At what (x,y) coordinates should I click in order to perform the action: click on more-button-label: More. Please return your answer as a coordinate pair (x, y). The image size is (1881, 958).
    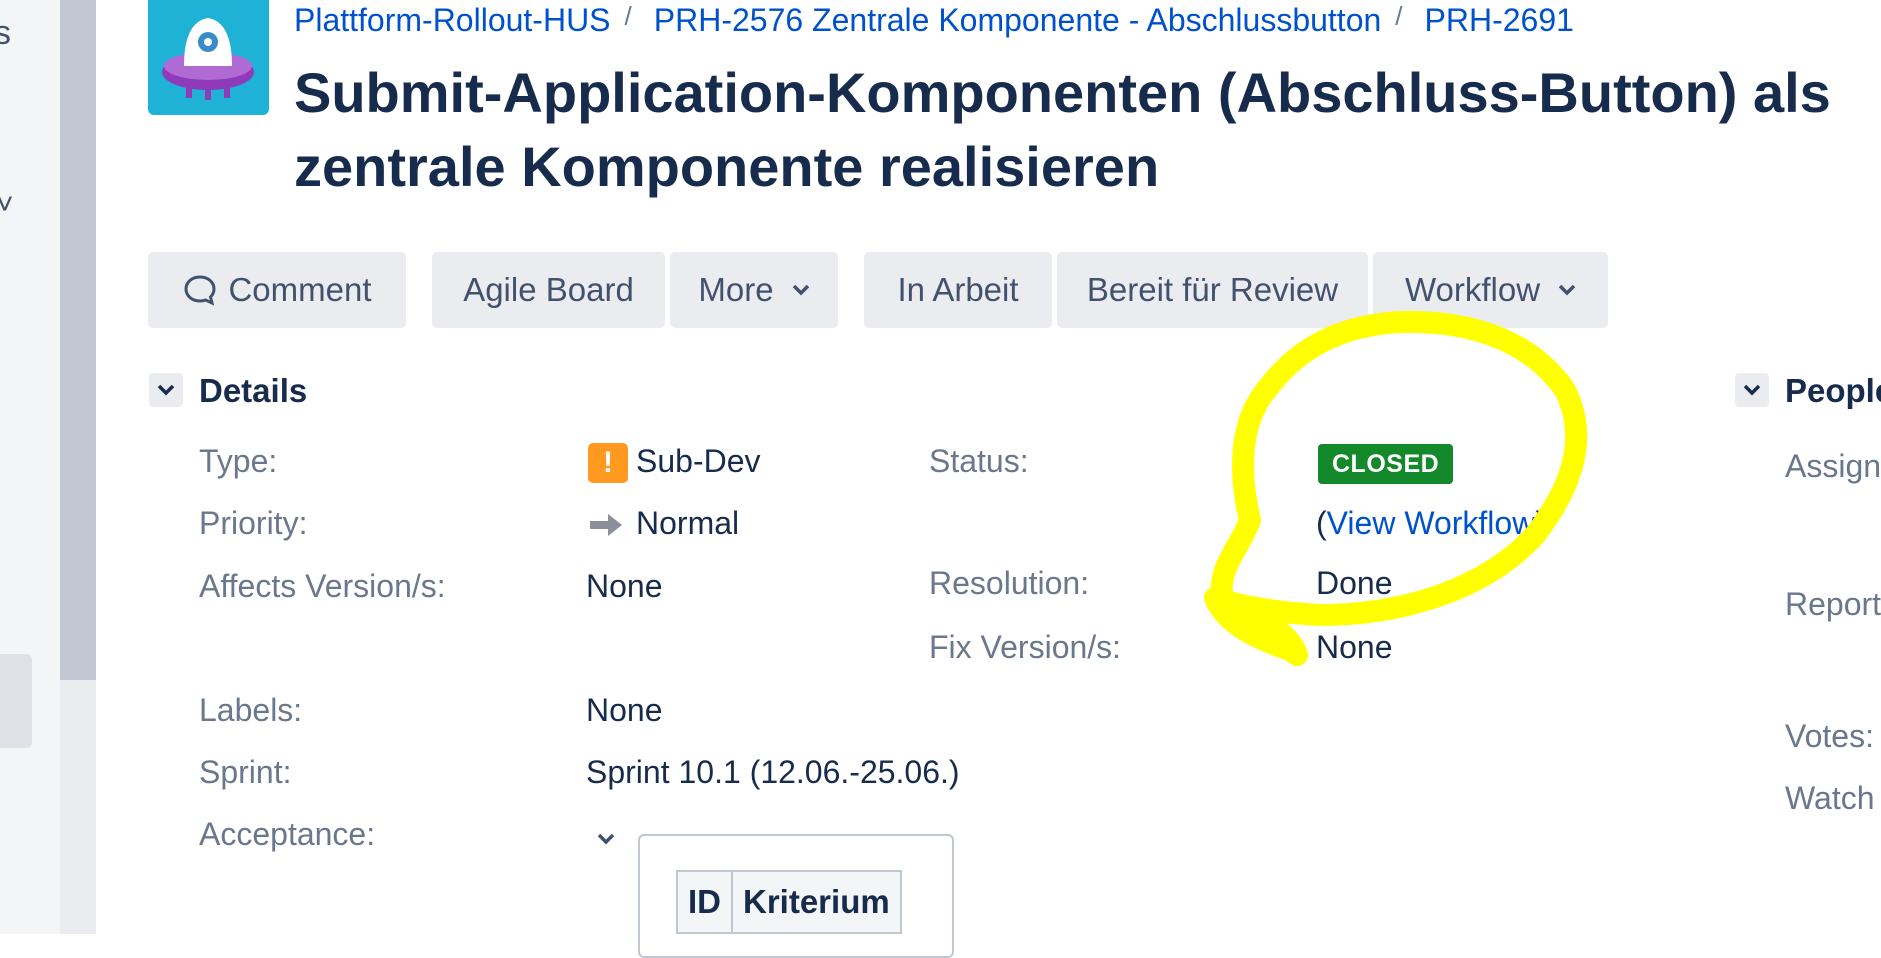
    Looking at the image, I should click on (736, 289).